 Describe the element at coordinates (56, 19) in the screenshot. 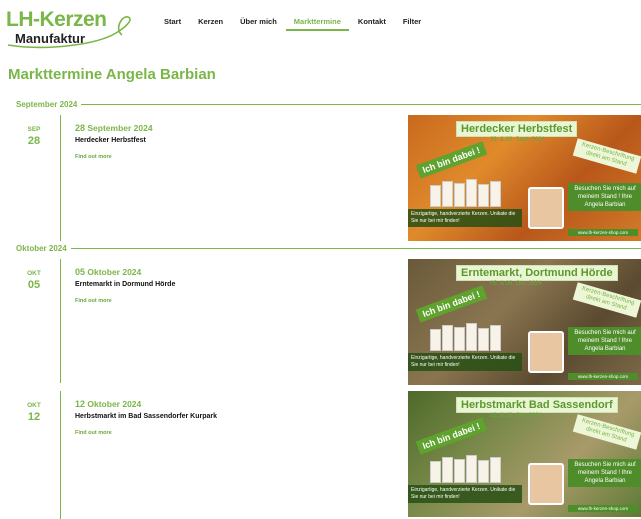

I see `logo-line-1: LH-Kerzen` at that location.